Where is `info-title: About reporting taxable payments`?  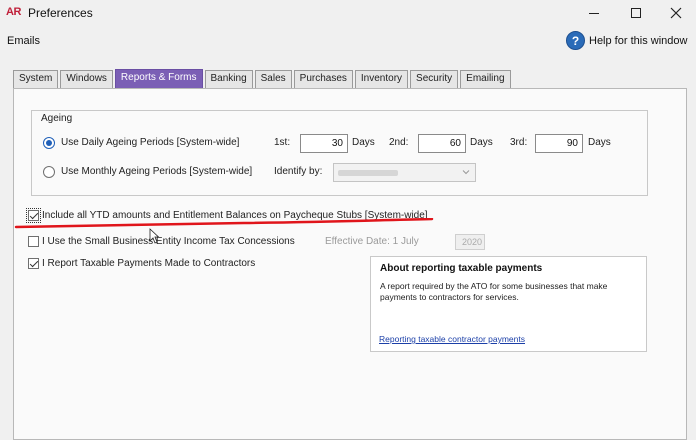 info-title: About reporting taxable payments is located at coordinates (461, 268).